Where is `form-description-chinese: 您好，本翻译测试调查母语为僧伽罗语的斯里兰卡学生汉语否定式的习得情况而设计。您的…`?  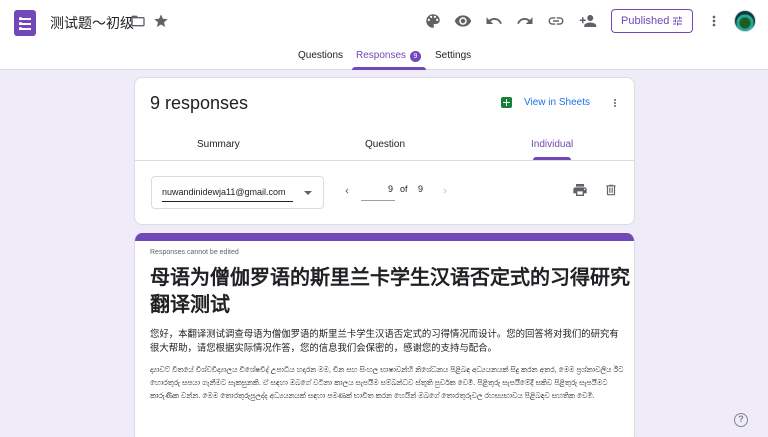
form-description-chinese: 您好，本翻译测试调查母语为僧伽罗语的斯里兰卡学生汉语否定式的习得情况而设计。您的… is located at coordinates (384, 340).